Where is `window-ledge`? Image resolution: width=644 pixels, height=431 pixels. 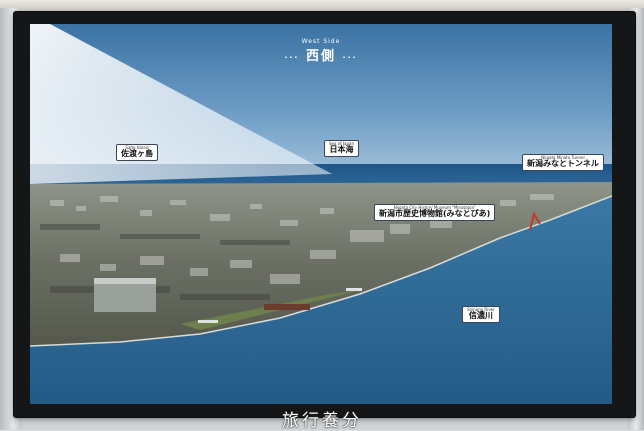
window-ledge is located at coordinates (322, 6).